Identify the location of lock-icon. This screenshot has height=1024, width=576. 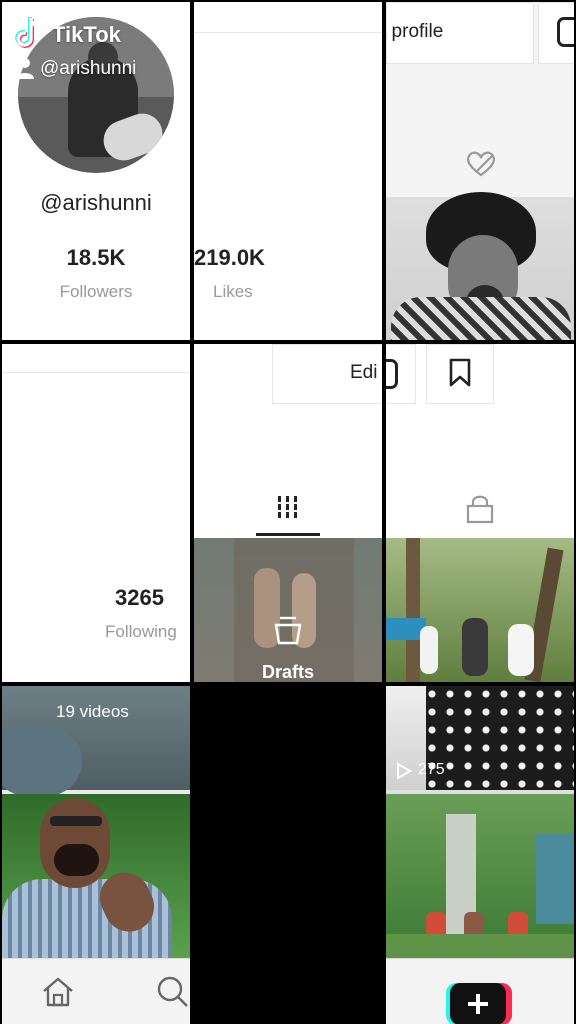
(480, 509).